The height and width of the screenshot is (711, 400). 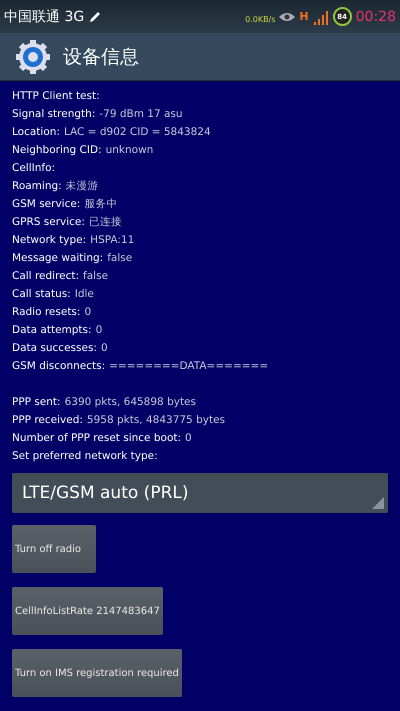 What do you see at coordinates (44, 17) in the screenshot?
I see `carrier-name: 中国联通 3G` at bounding box center [44, 17].